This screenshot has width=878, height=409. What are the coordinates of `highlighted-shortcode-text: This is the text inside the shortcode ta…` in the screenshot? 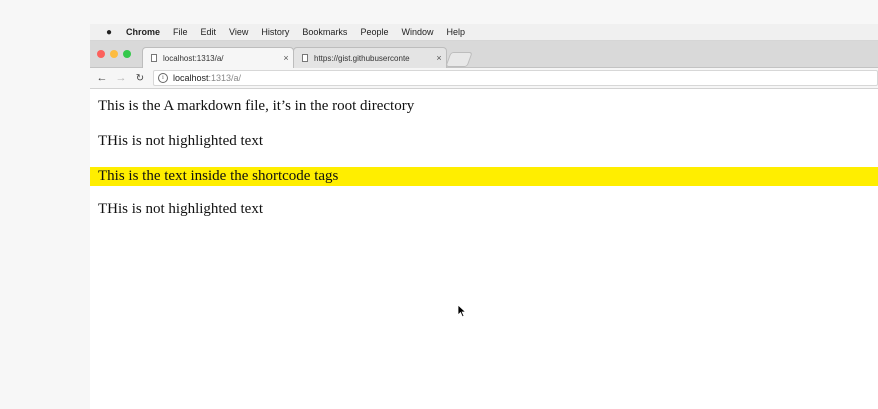 It's located at (484, 176).